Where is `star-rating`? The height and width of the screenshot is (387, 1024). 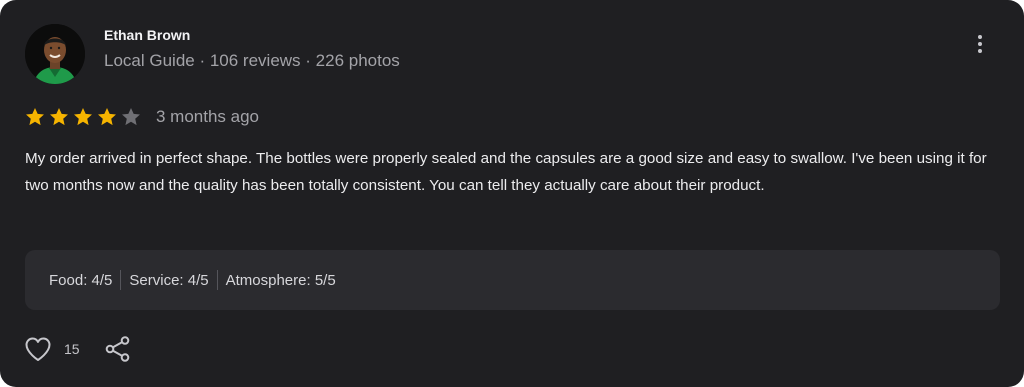
star-rating is located at coordinates (83, 117).